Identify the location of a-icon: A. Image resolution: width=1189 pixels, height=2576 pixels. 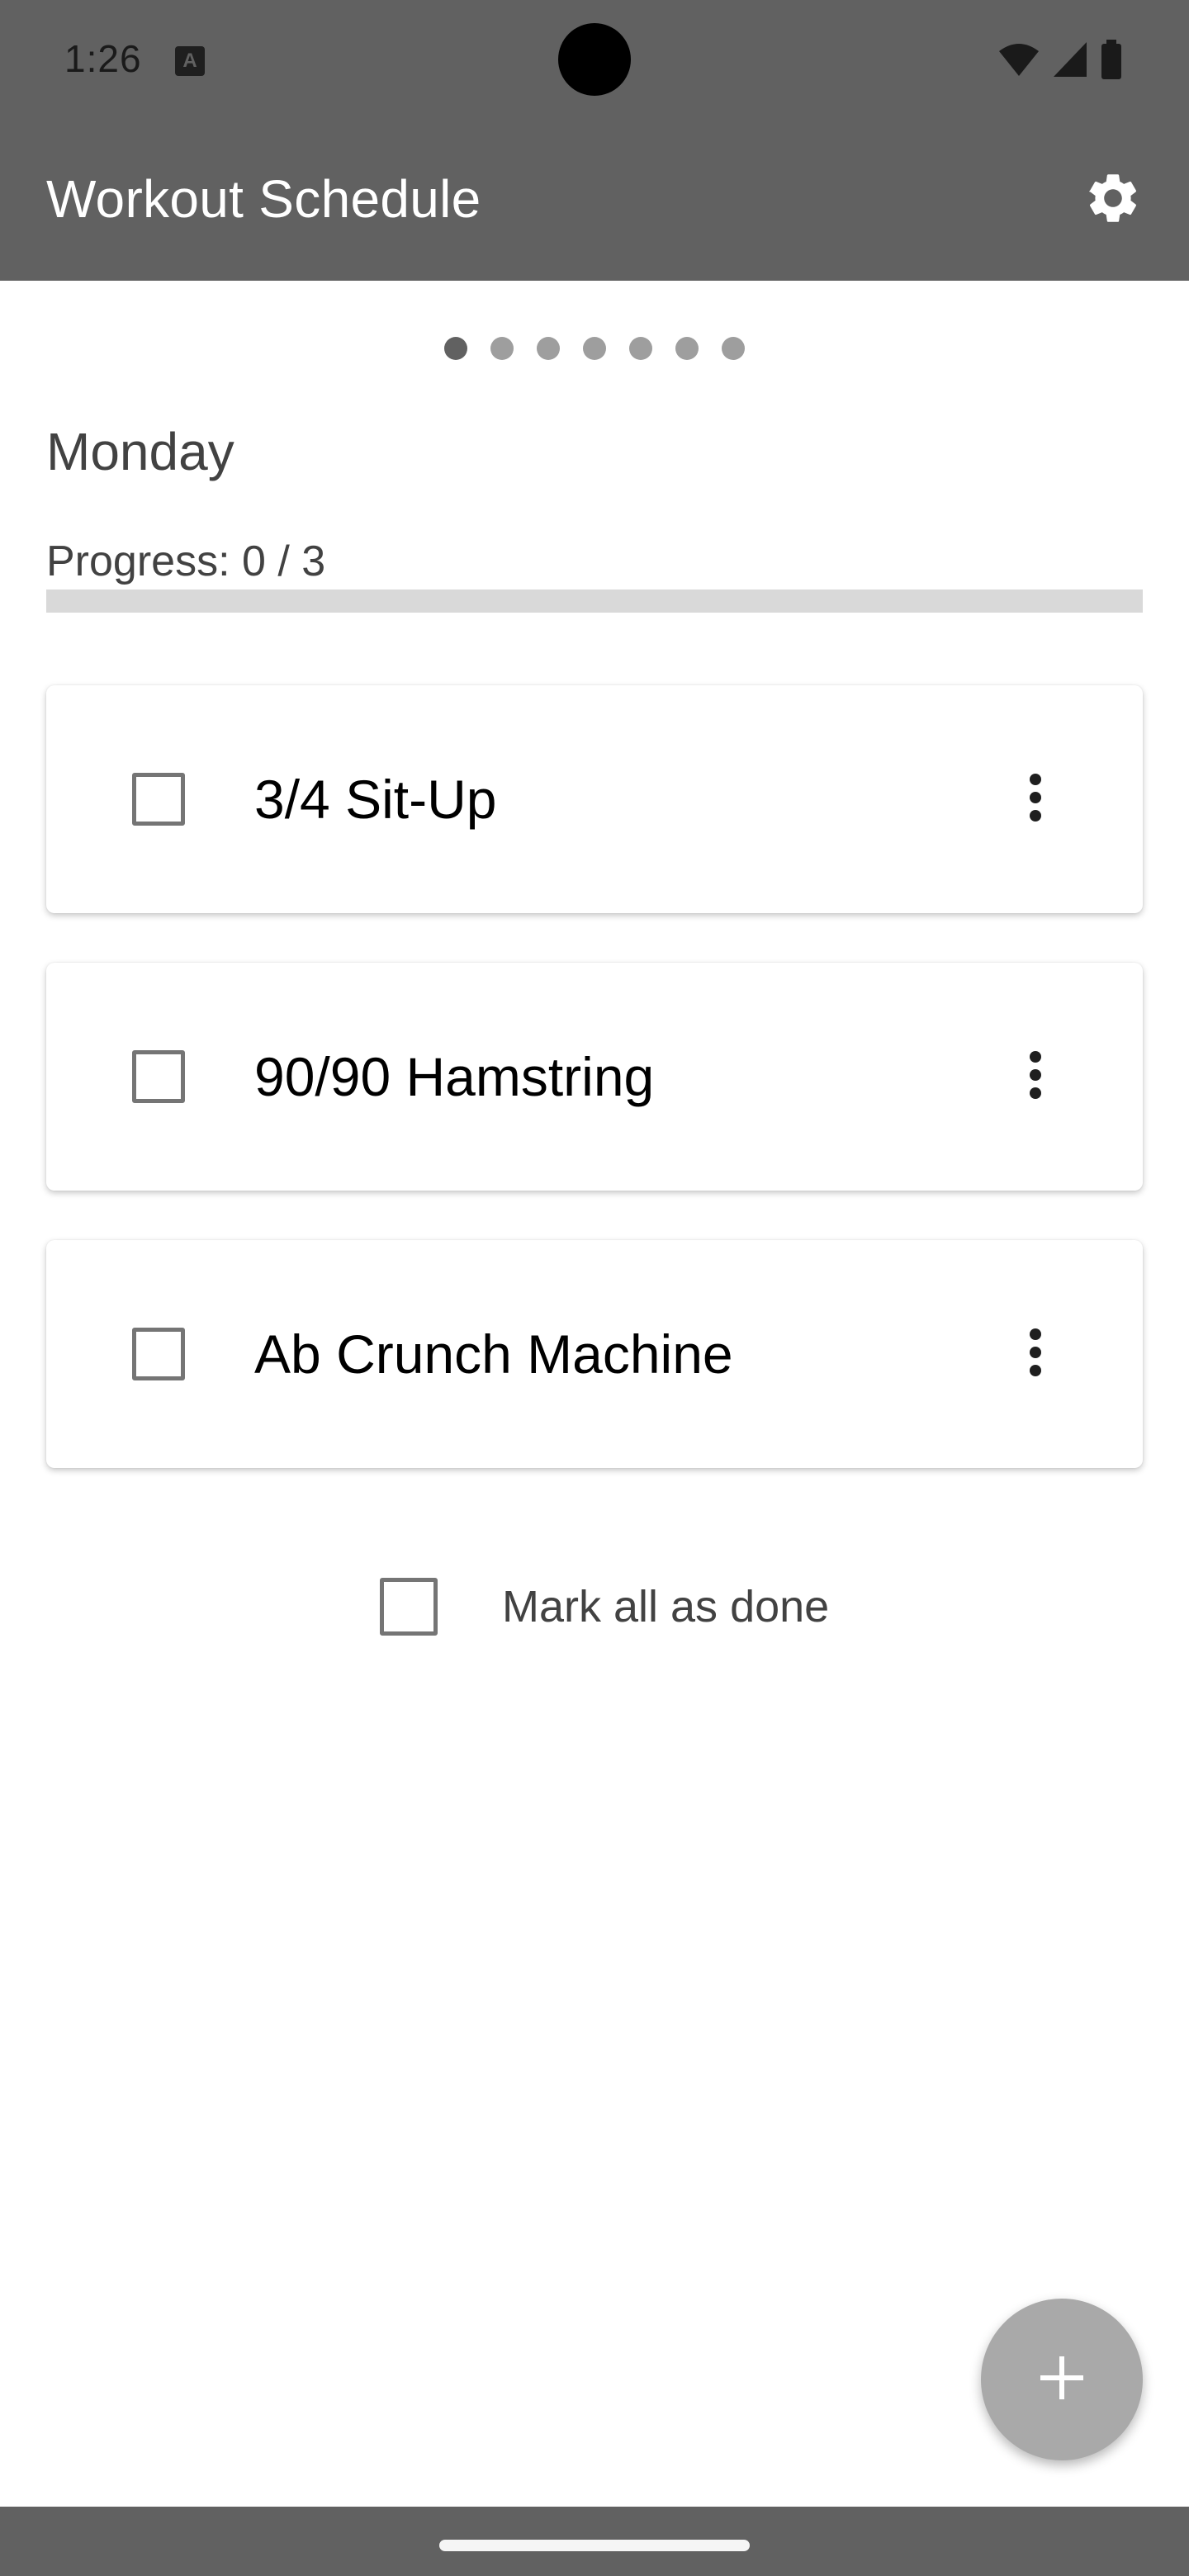
(190, 61).